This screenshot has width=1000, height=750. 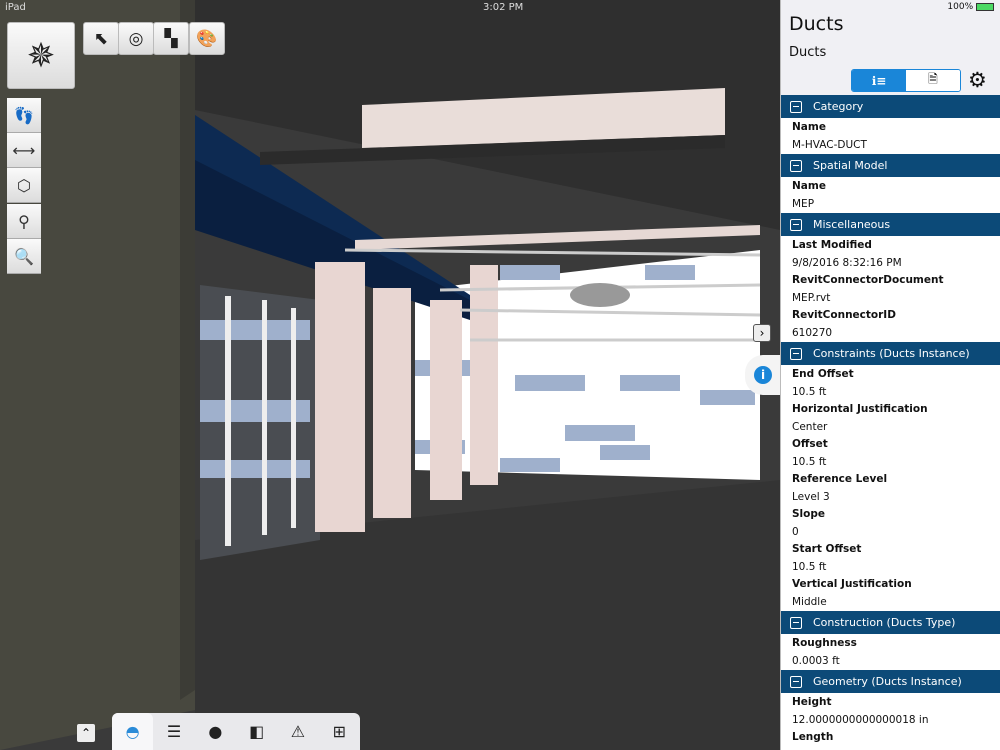 I want to click on property-label: End Offset, so click(x=823, y=374).